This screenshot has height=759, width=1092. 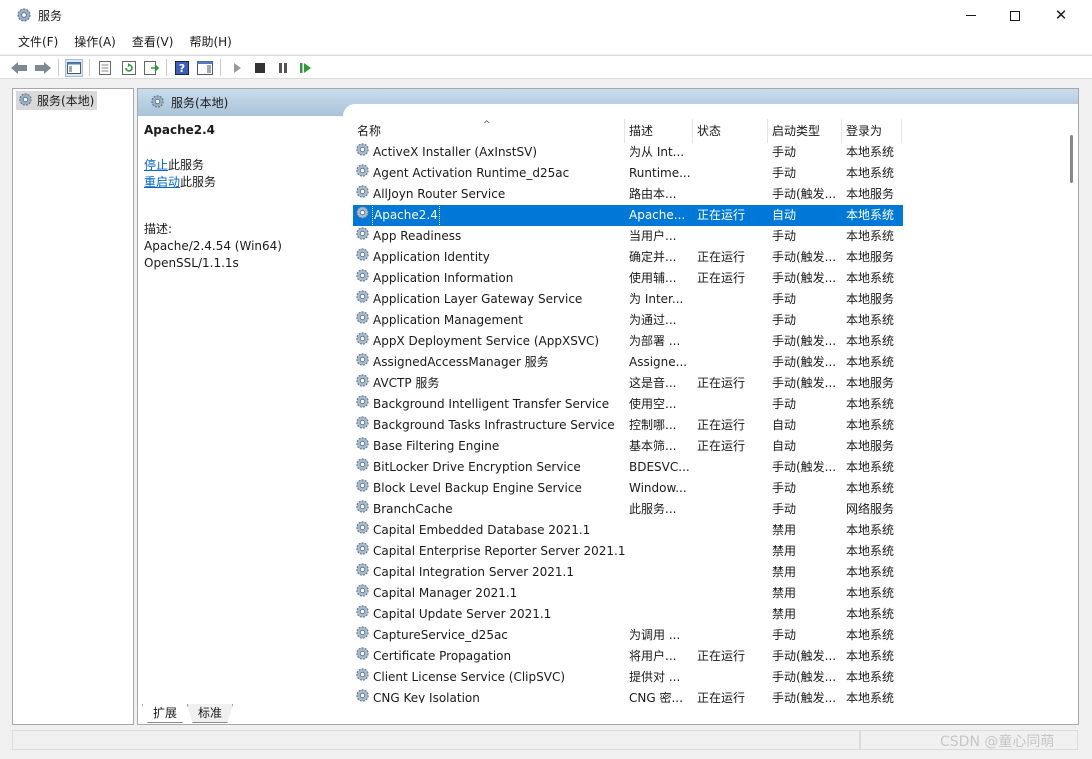 I want to click on refresh-icon, so click(x=129, y=68).